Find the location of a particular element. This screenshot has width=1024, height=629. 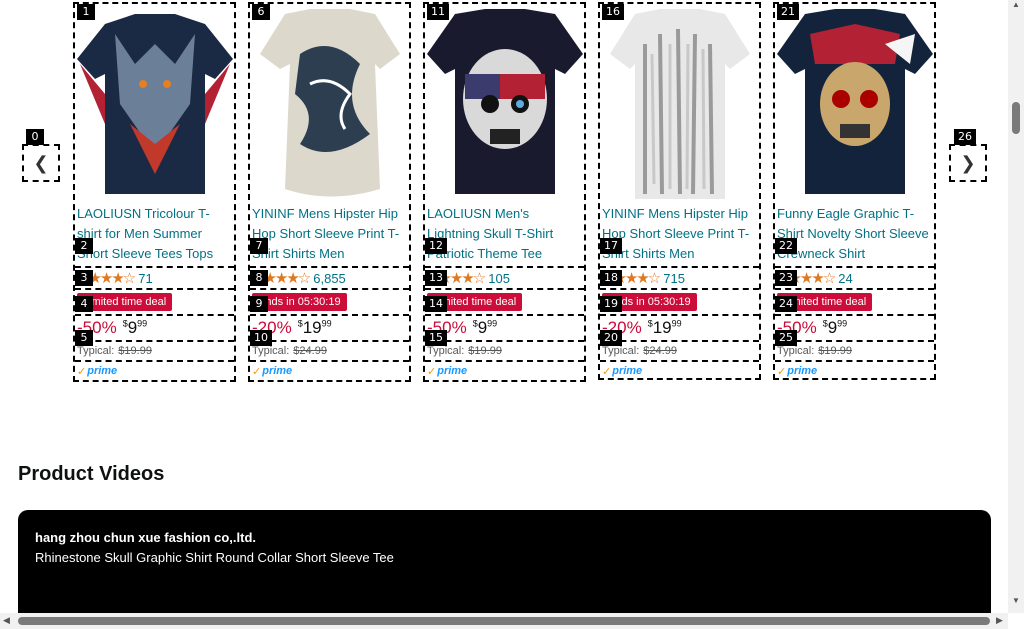

price-row: 4 -50% $999 is located at coordinates (154, 318).